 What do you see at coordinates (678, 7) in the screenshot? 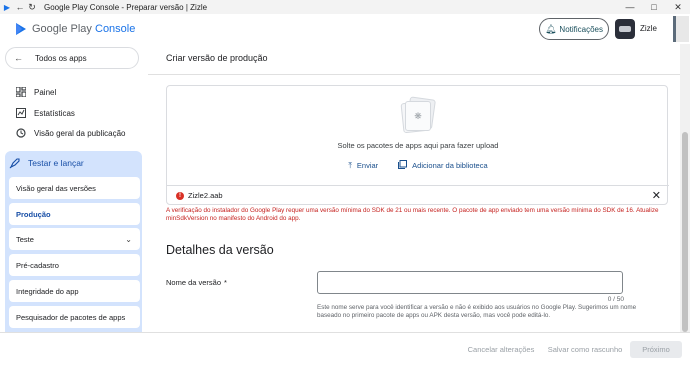
I see `close-window-icon: ✕` at bounding box center [678, 7].